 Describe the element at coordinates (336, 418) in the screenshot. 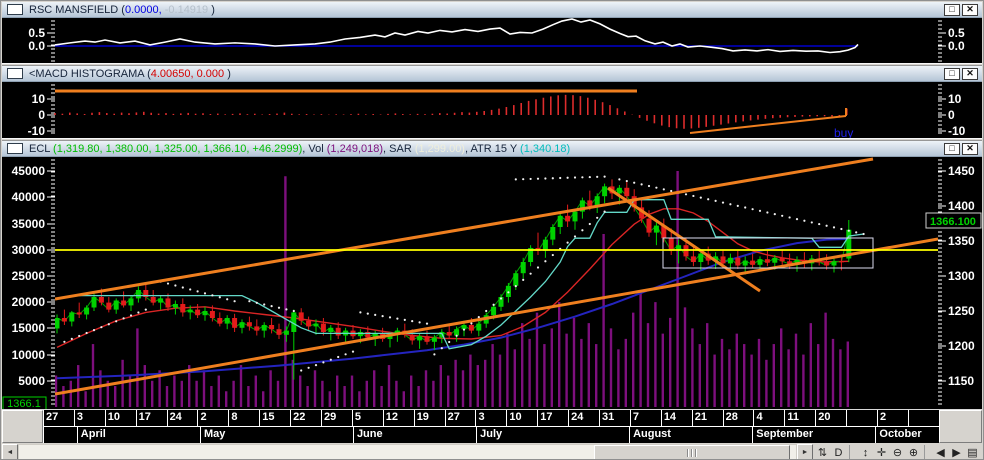

I see `week-label: 29` at that location.